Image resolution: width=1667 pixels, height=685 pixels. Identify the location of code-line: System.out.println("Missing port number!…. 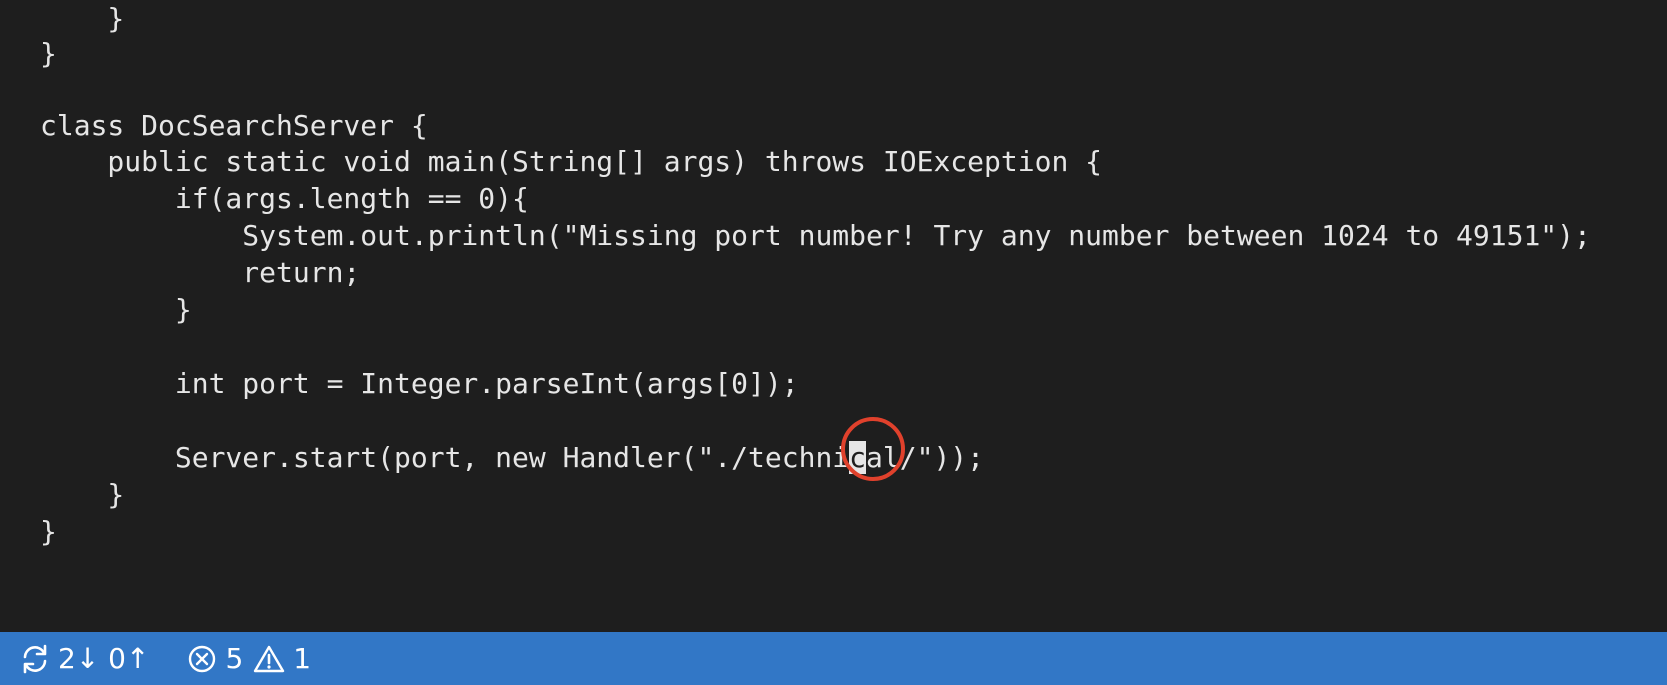
(815, 235).